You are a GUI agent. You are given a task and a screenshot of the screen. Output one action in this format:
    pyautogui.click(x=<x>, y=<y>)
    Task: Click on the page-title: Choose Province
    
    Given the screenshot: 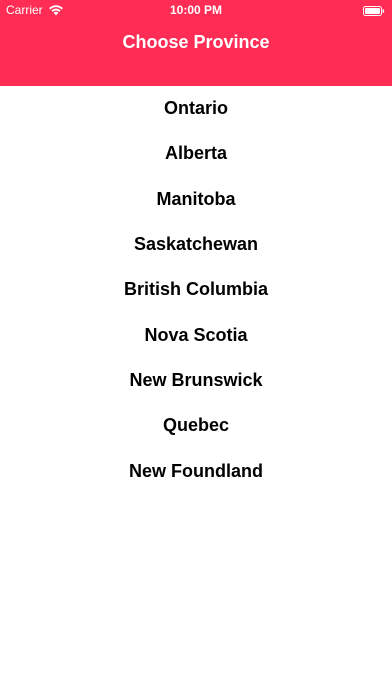 What is the action you would take?
    pyautogui.click(x=196, y=42)
    